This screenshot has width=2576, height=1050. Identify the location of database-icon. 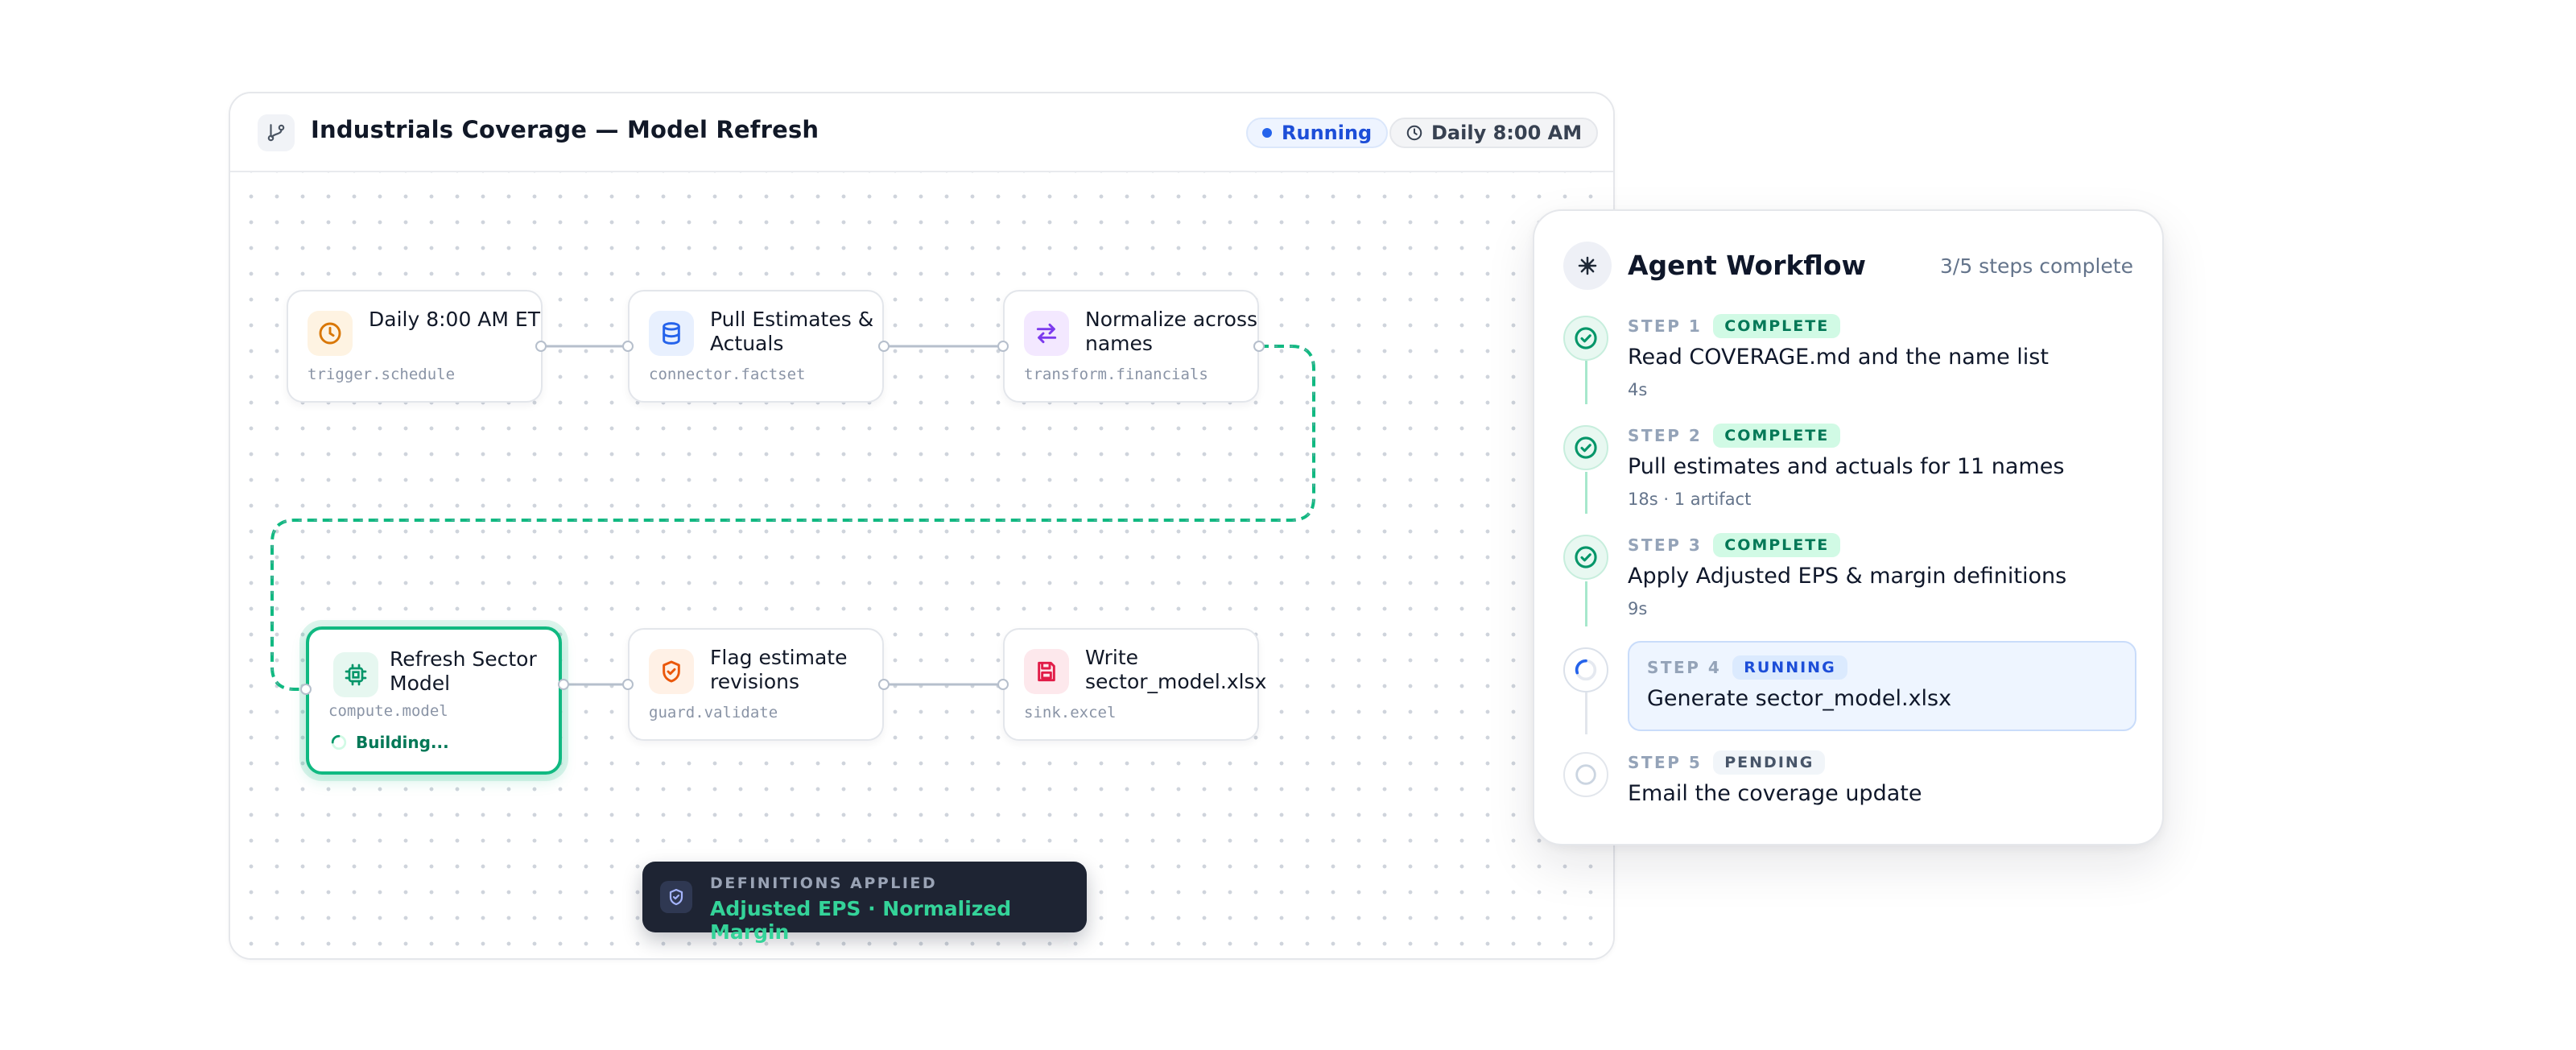
(671, 333).